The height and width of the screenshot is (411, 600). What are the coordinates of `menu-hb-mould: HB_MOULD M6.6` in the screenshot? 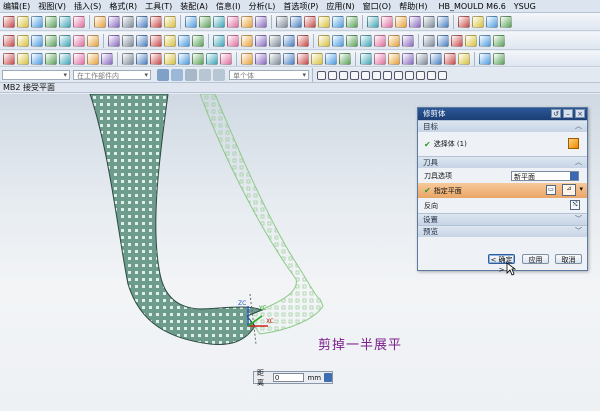 It's located at (471, 6).